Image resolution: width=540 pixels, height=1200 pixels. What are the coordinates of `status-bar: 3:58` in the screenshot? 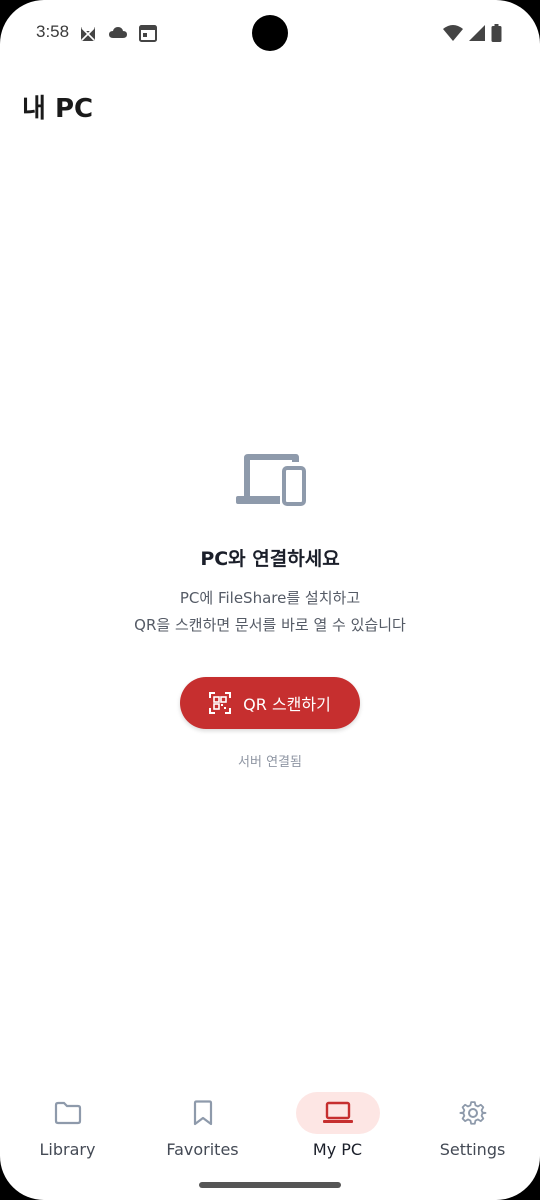 It's located at (270, 33).